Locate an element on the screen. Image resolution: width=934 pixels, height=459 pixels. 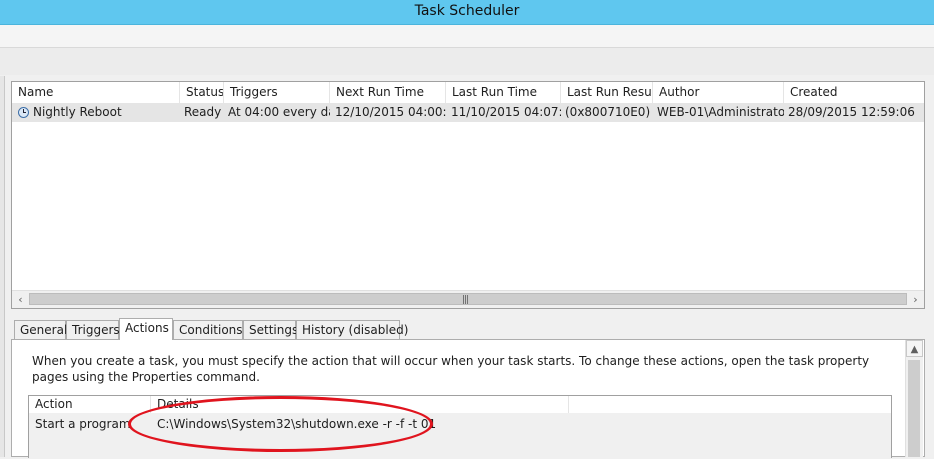
task-created: 28/09/2015 12:59:06 is located at coordinates (851, 112).